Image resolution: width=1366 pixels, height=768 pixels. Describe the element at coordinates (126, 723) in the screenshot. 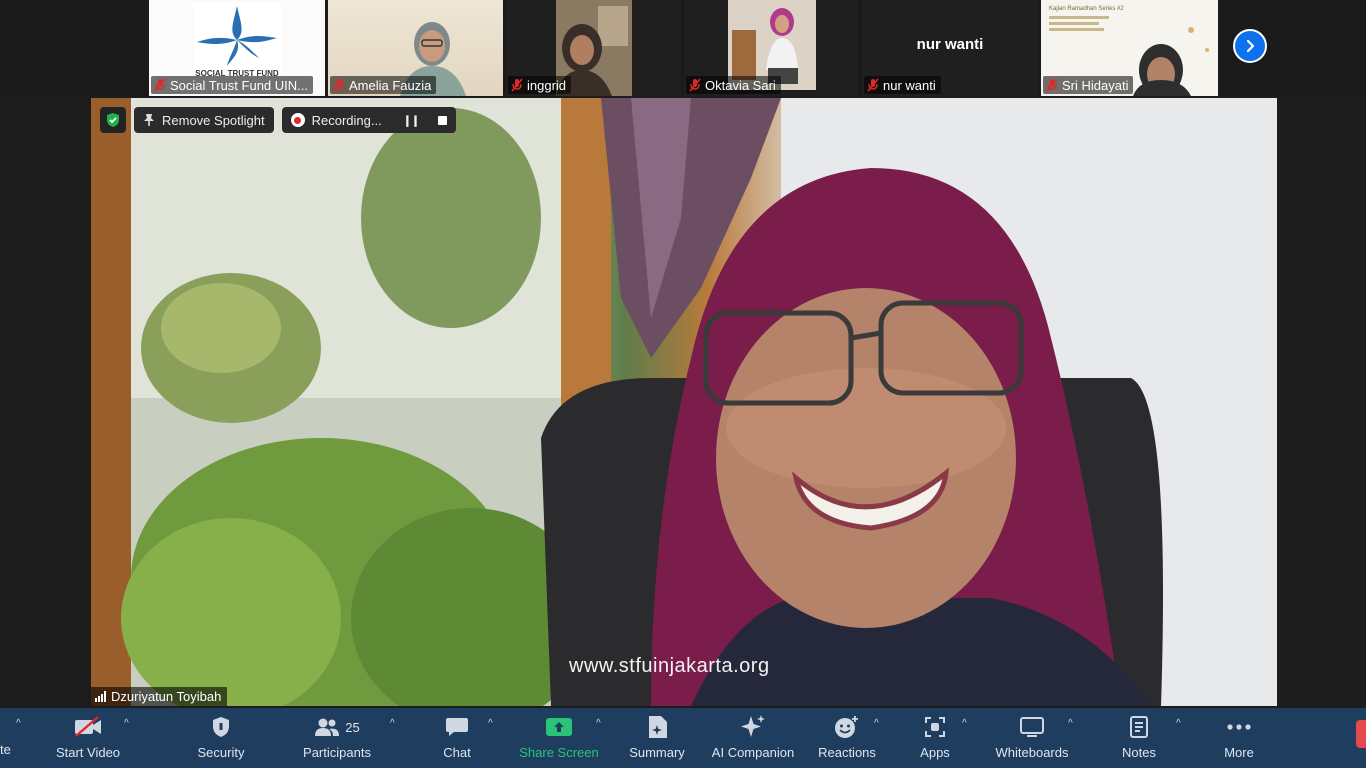

I see `video-options-caret: ^` at that location.